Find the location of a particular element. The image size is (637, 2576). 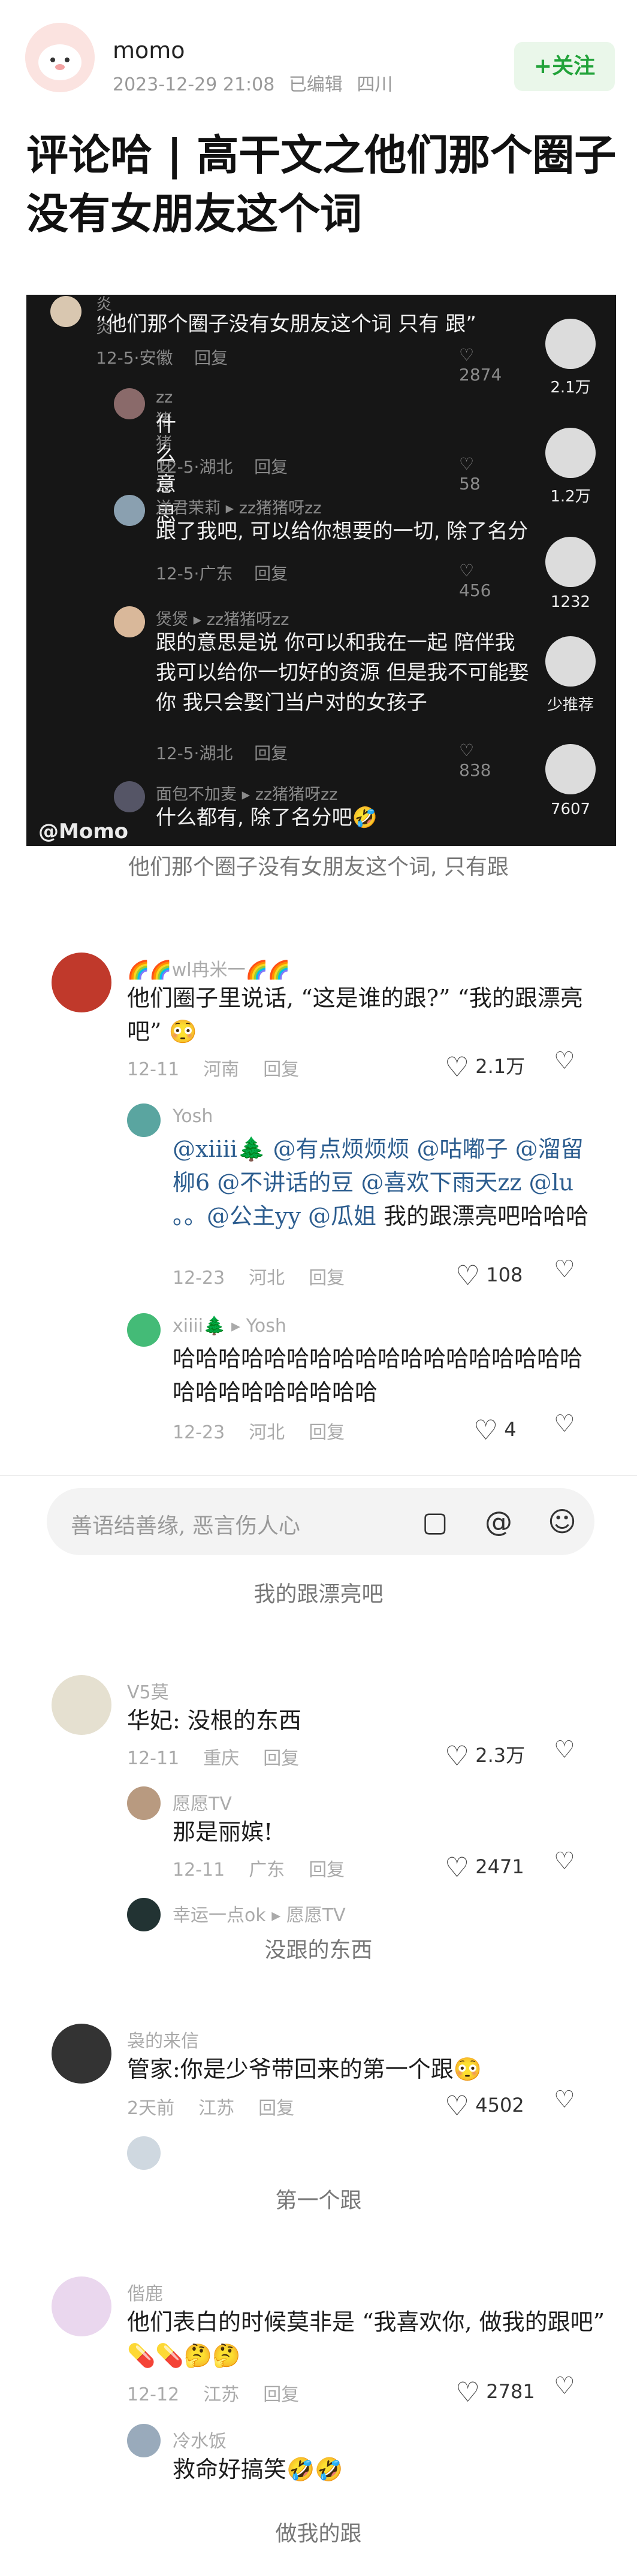

comment-placeholder: 善语结善缘, 恶言伤人心 is located at coordinates (185, 1526).